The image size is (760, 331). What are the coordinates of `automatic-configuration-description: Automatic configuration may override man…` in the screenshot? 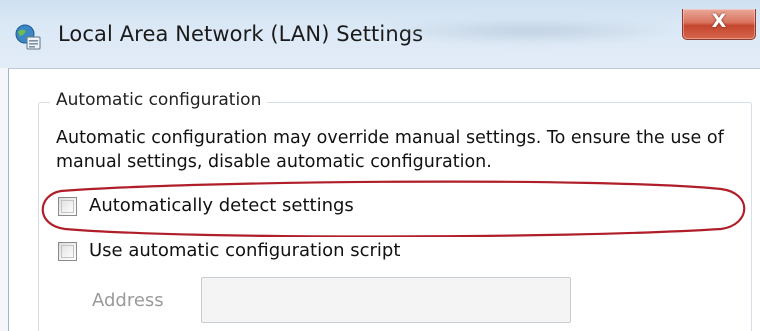 It's located at (390, 150).